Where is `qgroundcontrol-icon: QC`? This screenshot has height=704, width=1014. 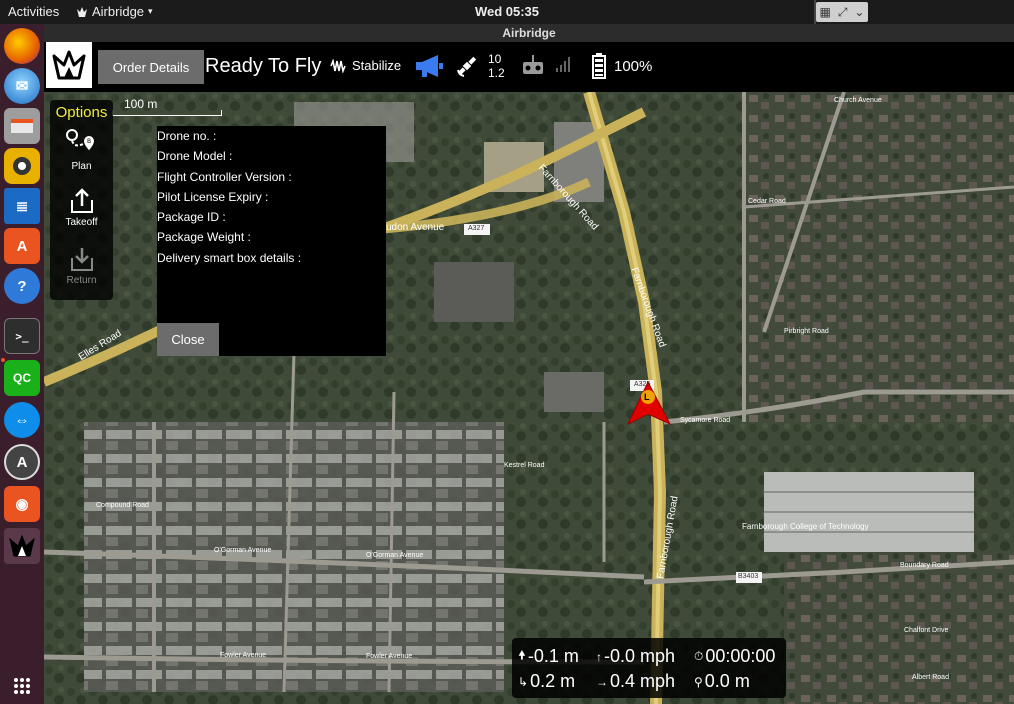
qgroundcontrol-icon: QC is located at coordinates (22, 378).